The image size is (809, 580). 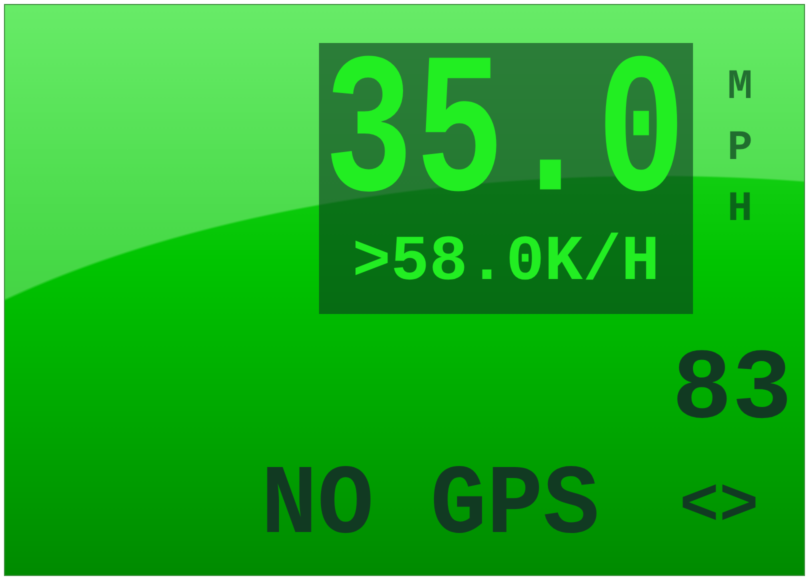 What do you see at coordinates (430, 507) in the screenshot?
I see `gps-status: NO GPS` at bounding box center [430, 507].